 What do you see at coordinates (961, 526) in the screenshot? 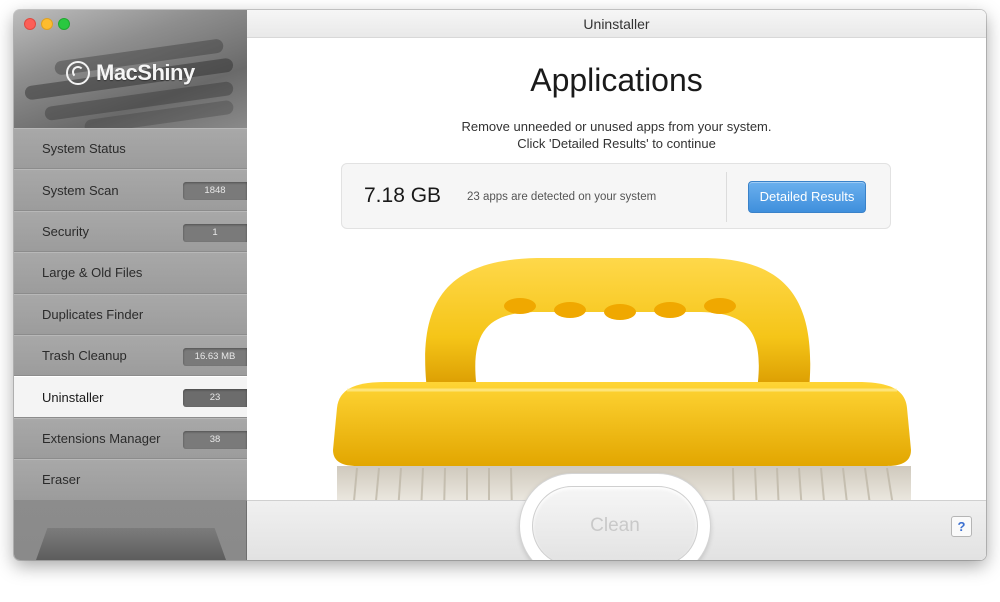
I see `help-button: ?` at bounding box center [961, 526].